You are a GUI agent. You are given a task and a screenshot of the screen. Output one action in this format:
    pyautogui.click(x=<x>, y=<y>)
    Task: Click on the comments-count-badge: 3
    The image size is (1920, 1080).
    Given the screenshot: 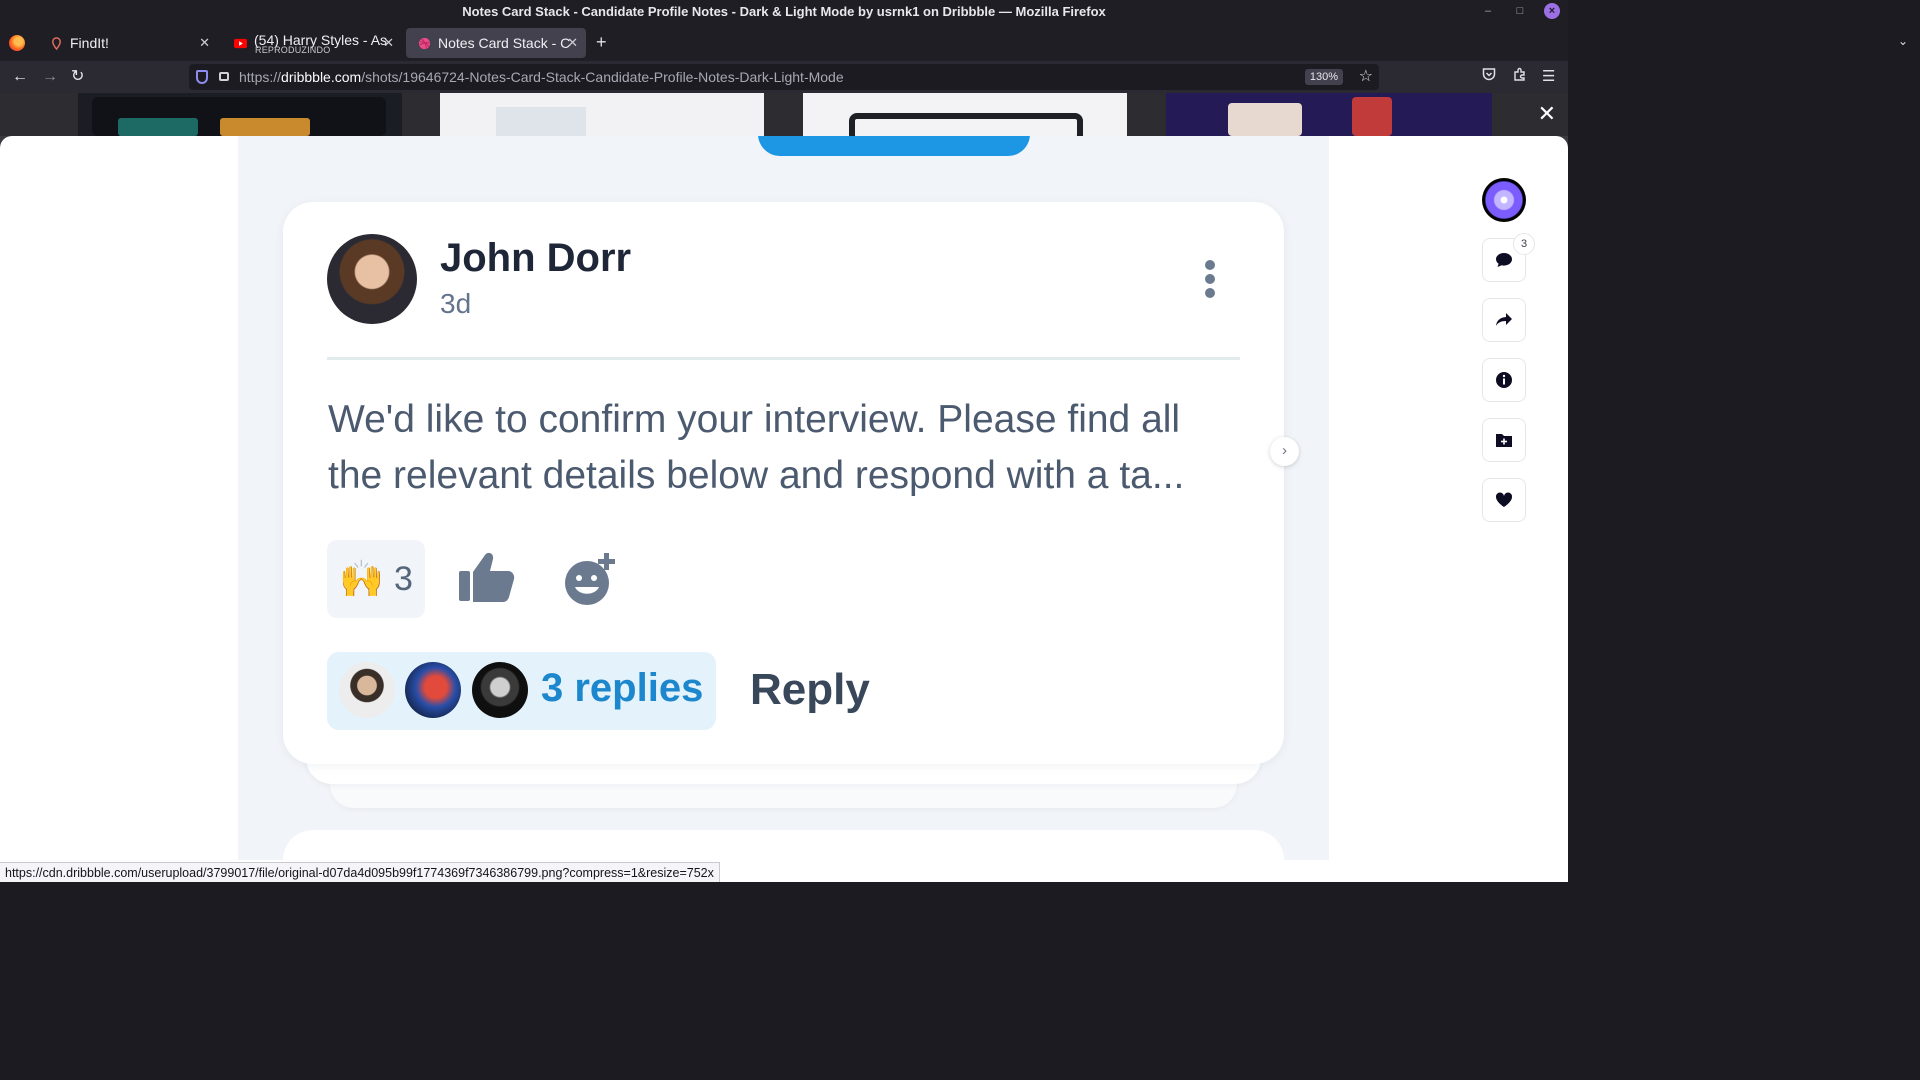 What is the action you would take?
    pyautogui.click(x=1524, y=244)
    